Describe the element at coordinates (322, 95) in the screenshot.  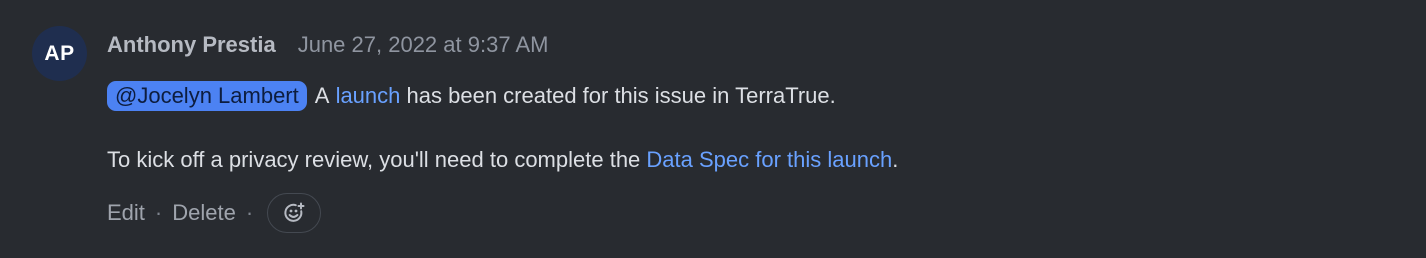
I see `body-text: A` at that location.